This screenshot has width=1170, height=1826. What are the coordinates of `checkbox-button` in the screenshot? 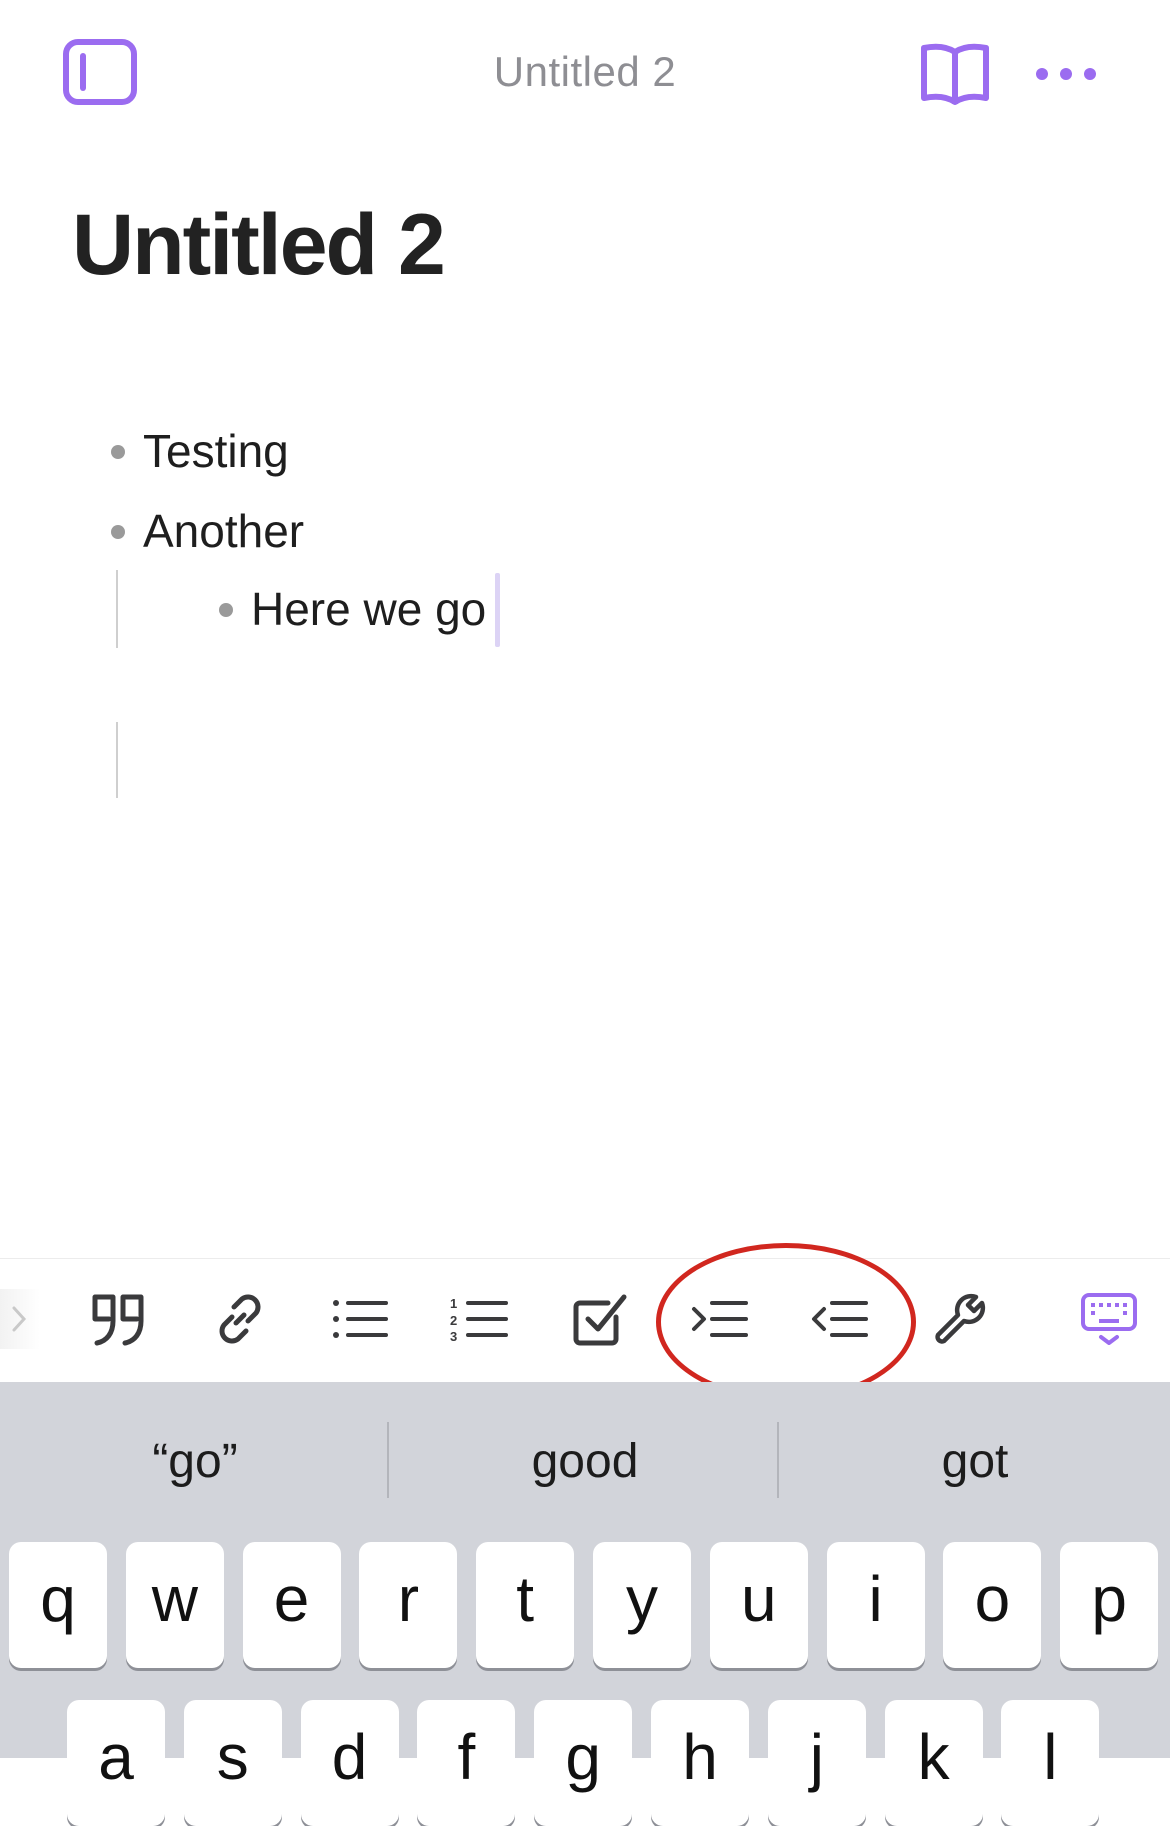 It's located at (600, 1319).